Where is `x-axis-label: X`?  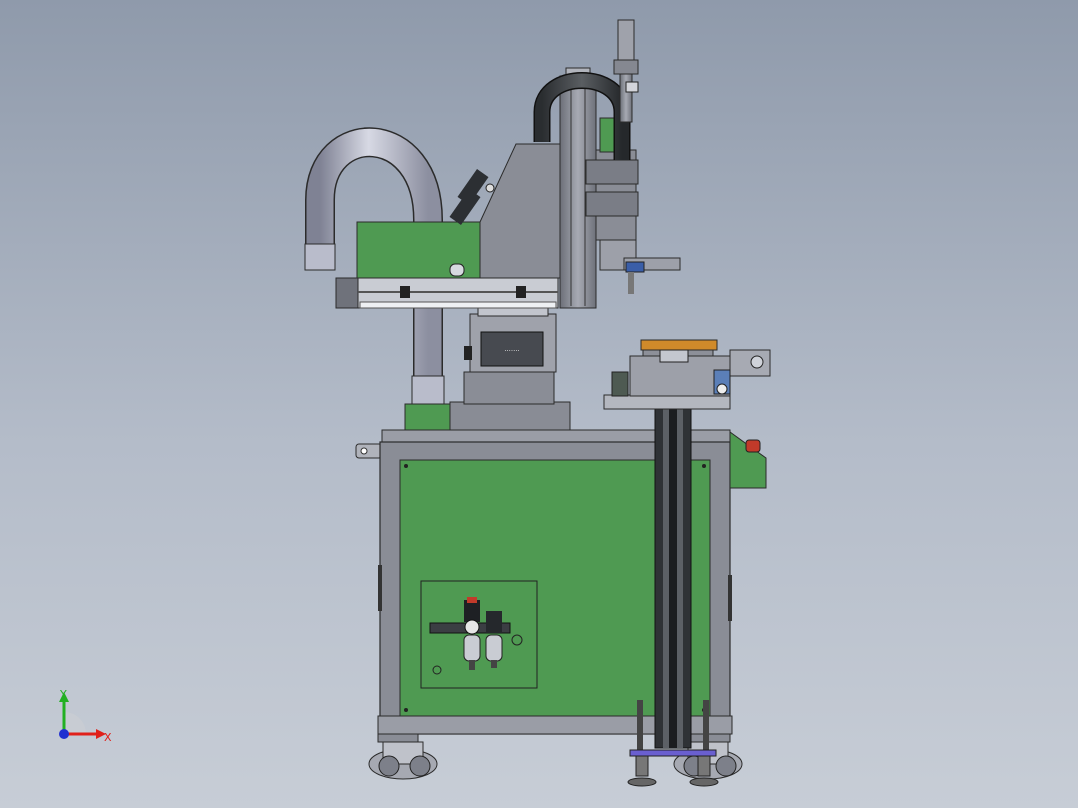 x-axis-label: X is located at coordinates (108, 737).